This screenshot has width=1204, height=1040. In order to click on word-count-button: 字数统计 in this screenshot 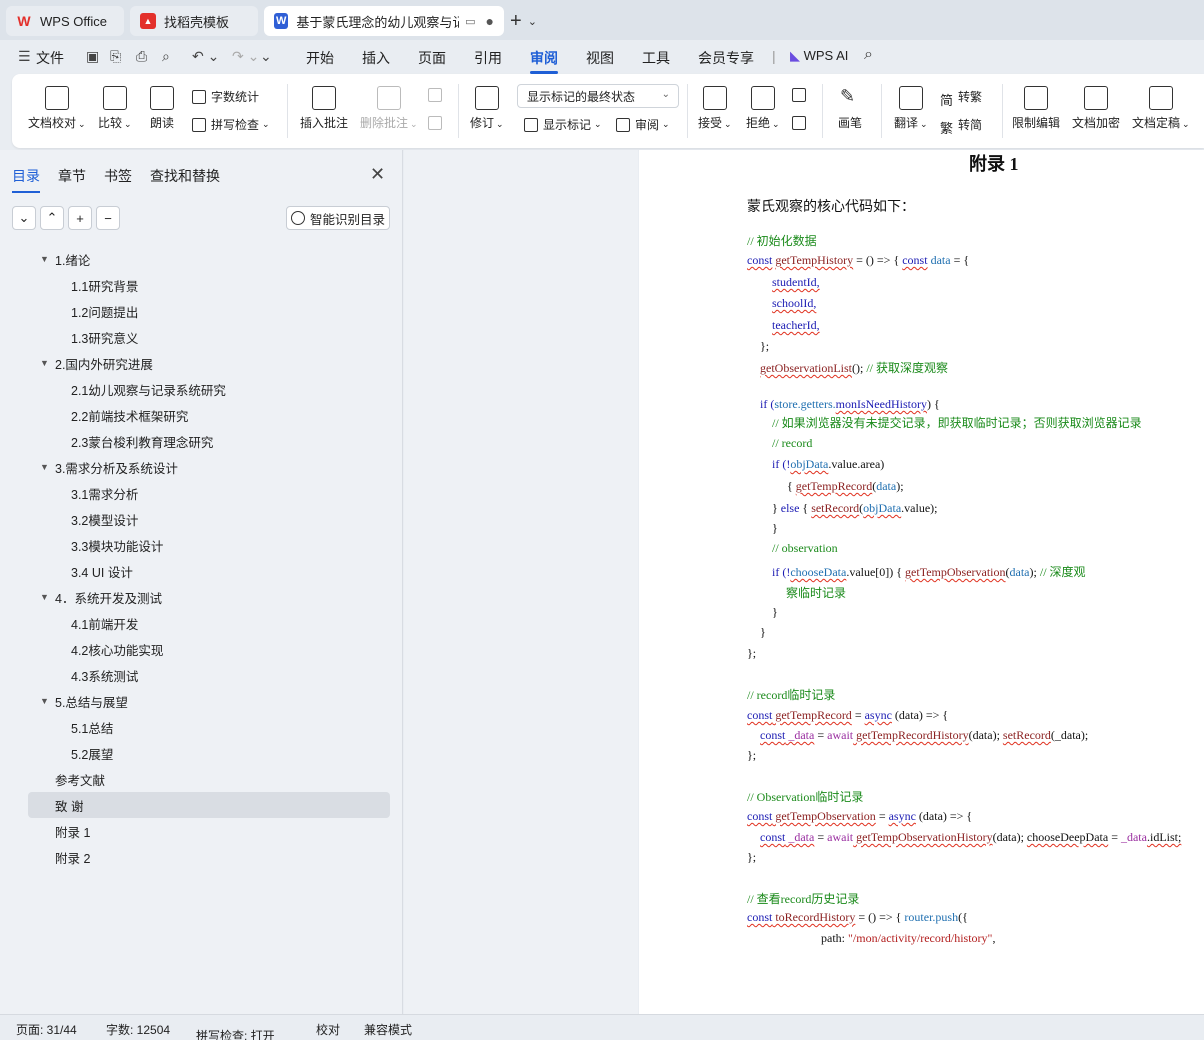, I will do `click(225, 96)`.